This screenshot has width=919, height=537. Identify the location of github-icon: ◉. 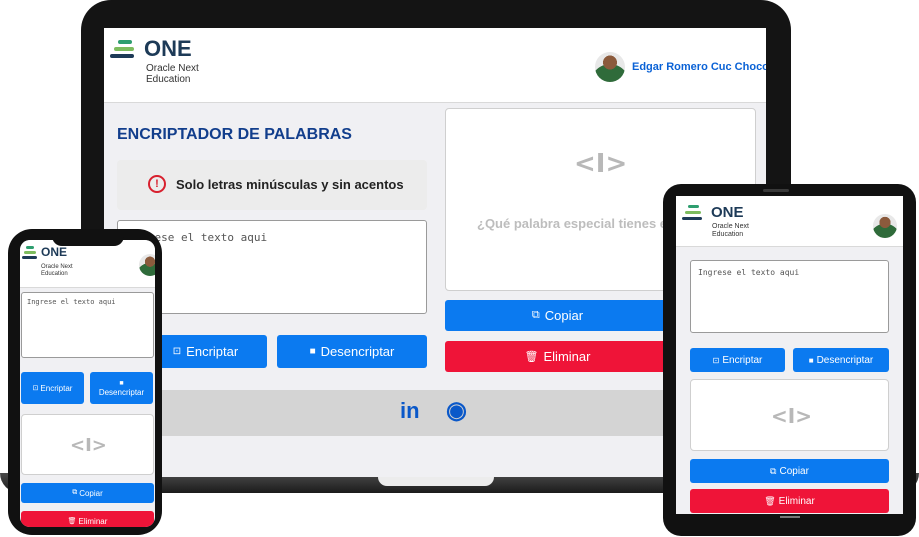
(456, 410).